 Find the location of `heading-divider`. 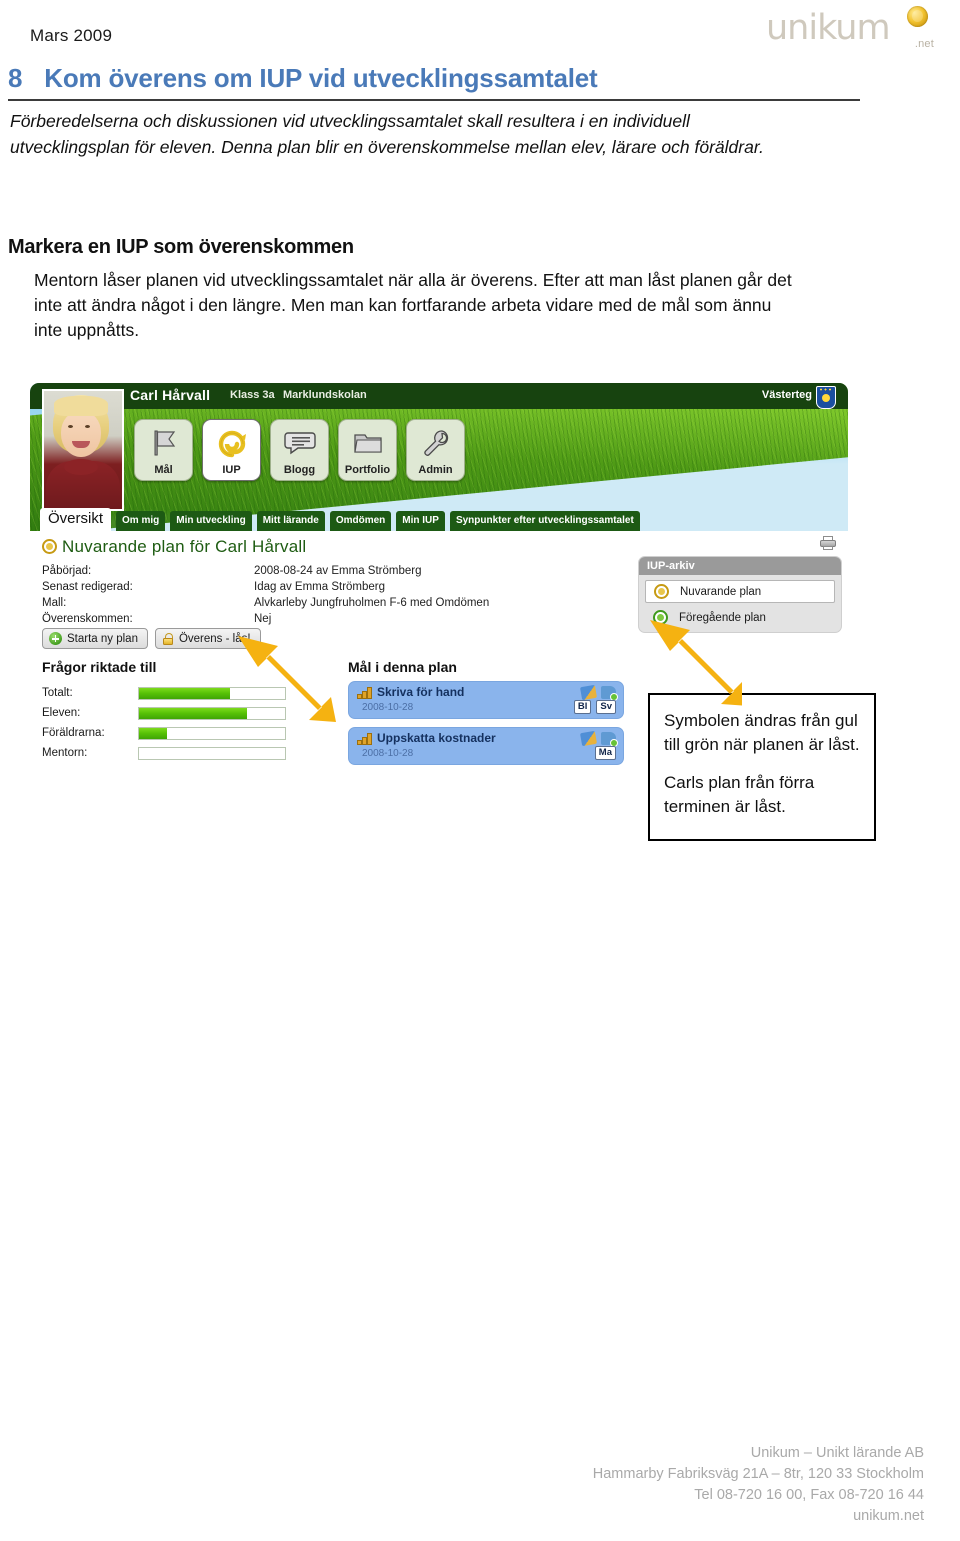

heading-divider is located at coordinates (434, 100).